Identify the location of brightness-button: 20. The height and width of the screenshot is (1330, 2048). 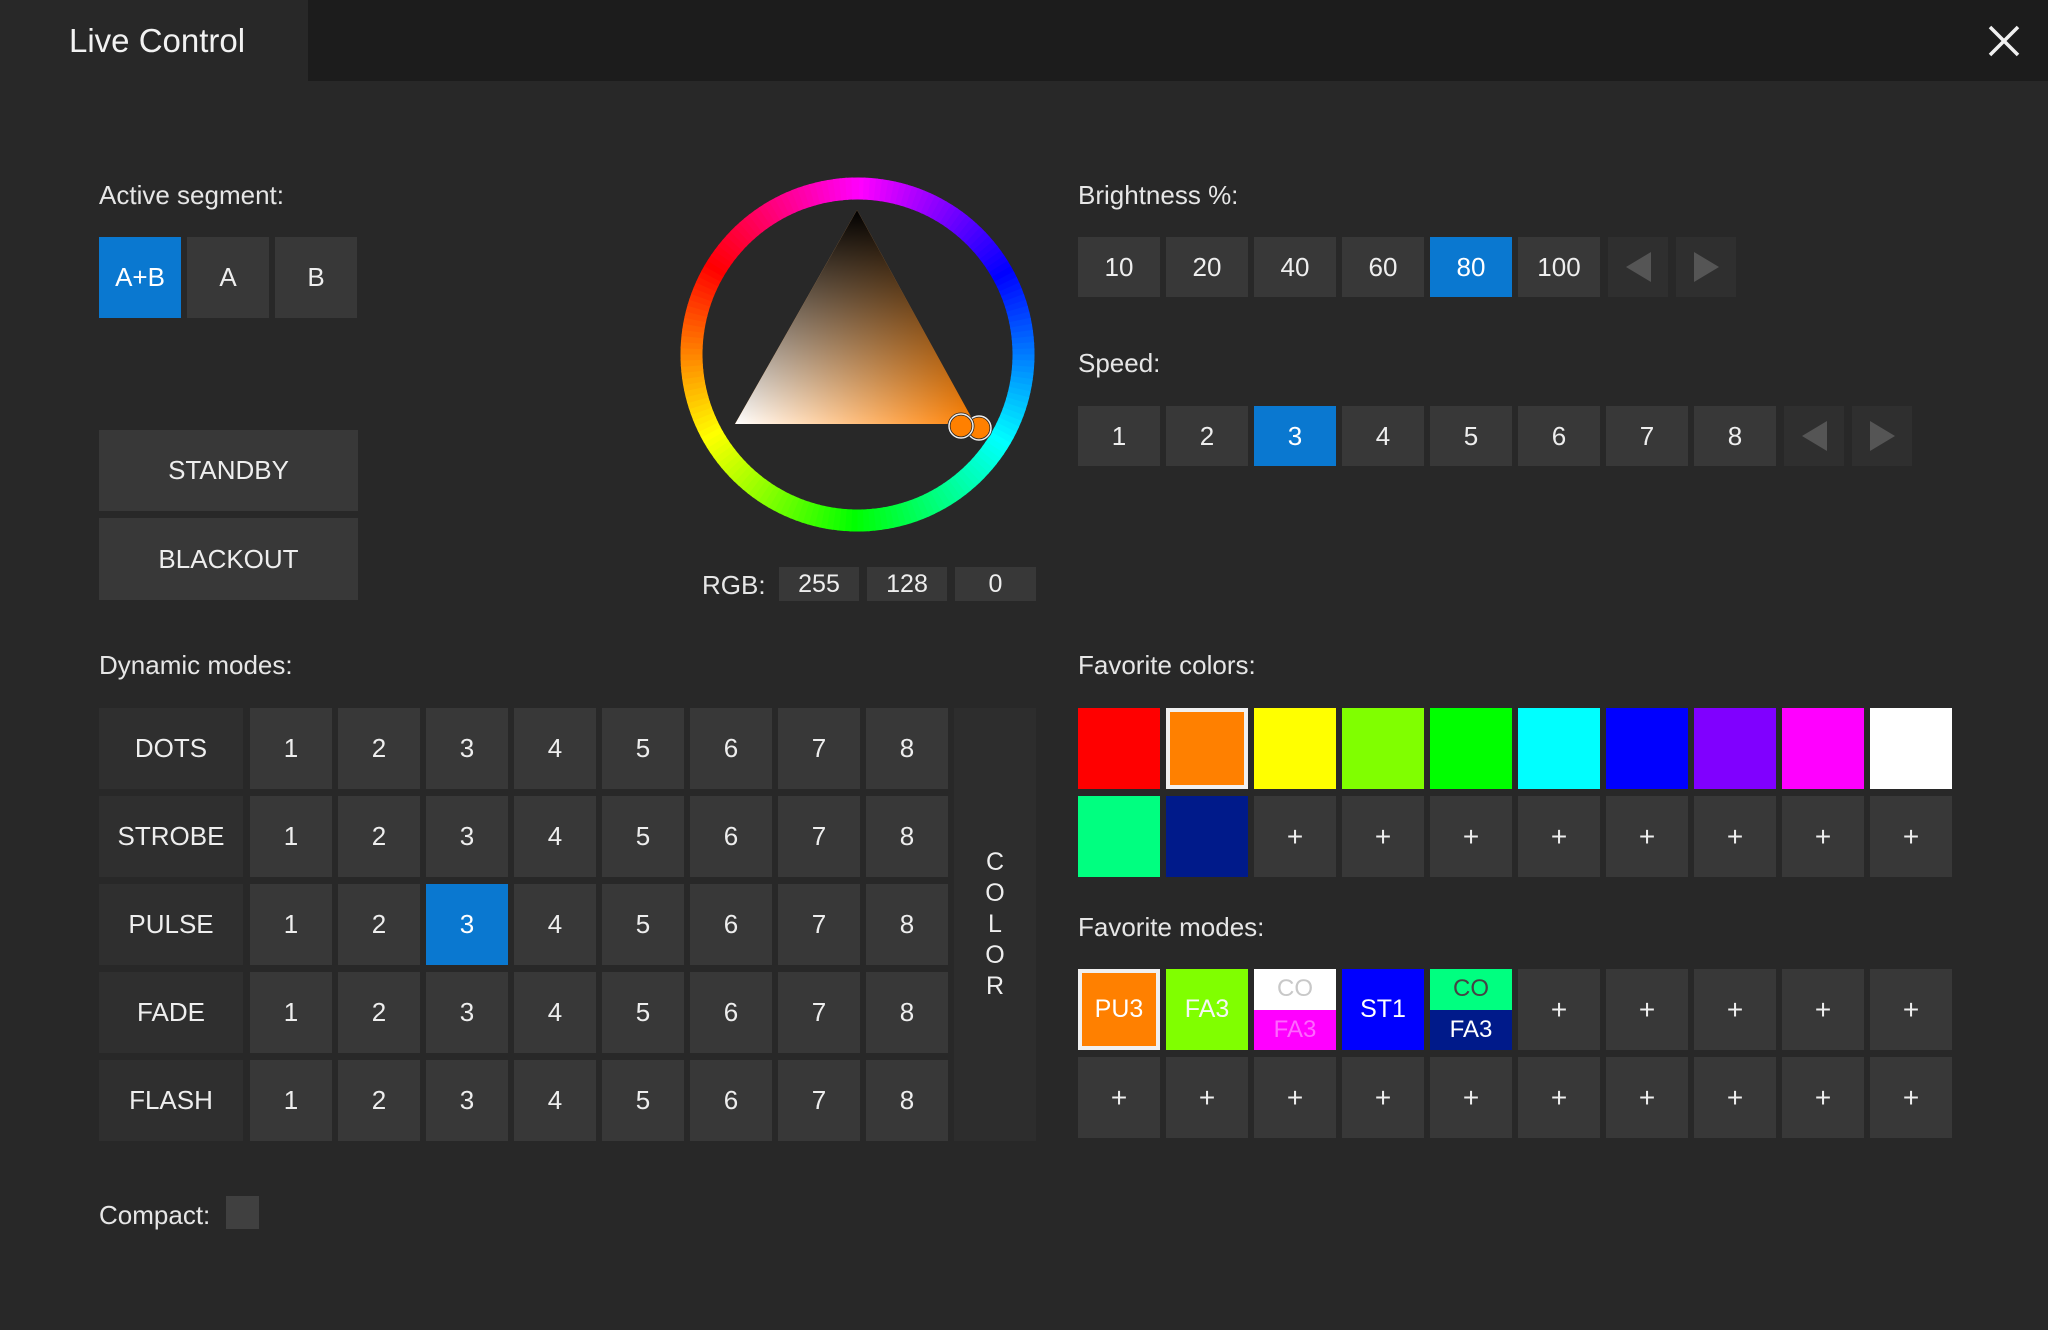
(1207, 267).